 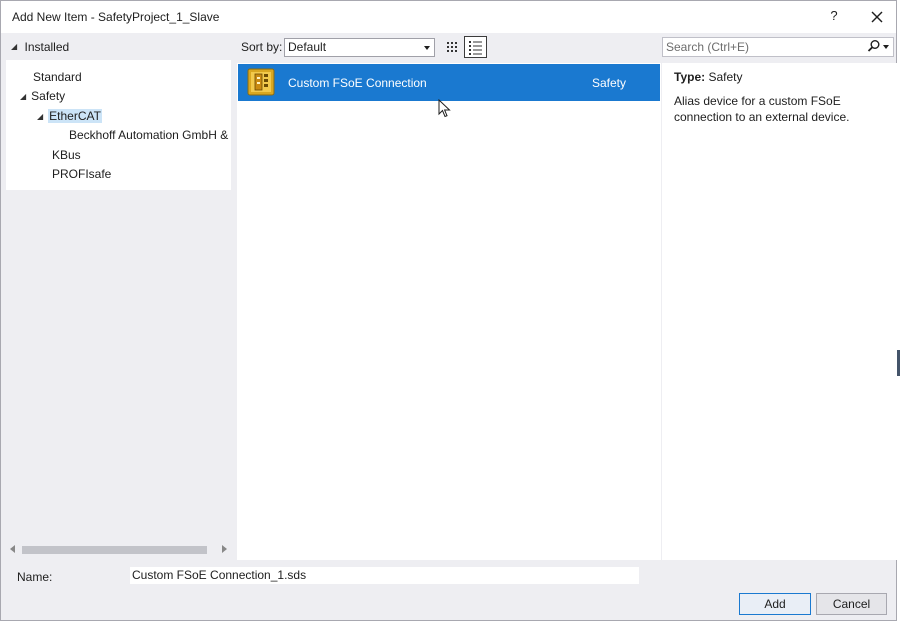 What do you see at coordinates (725, 77) in the screenshot?
I see `type-value: Safety` at bounding box center [725, 77].